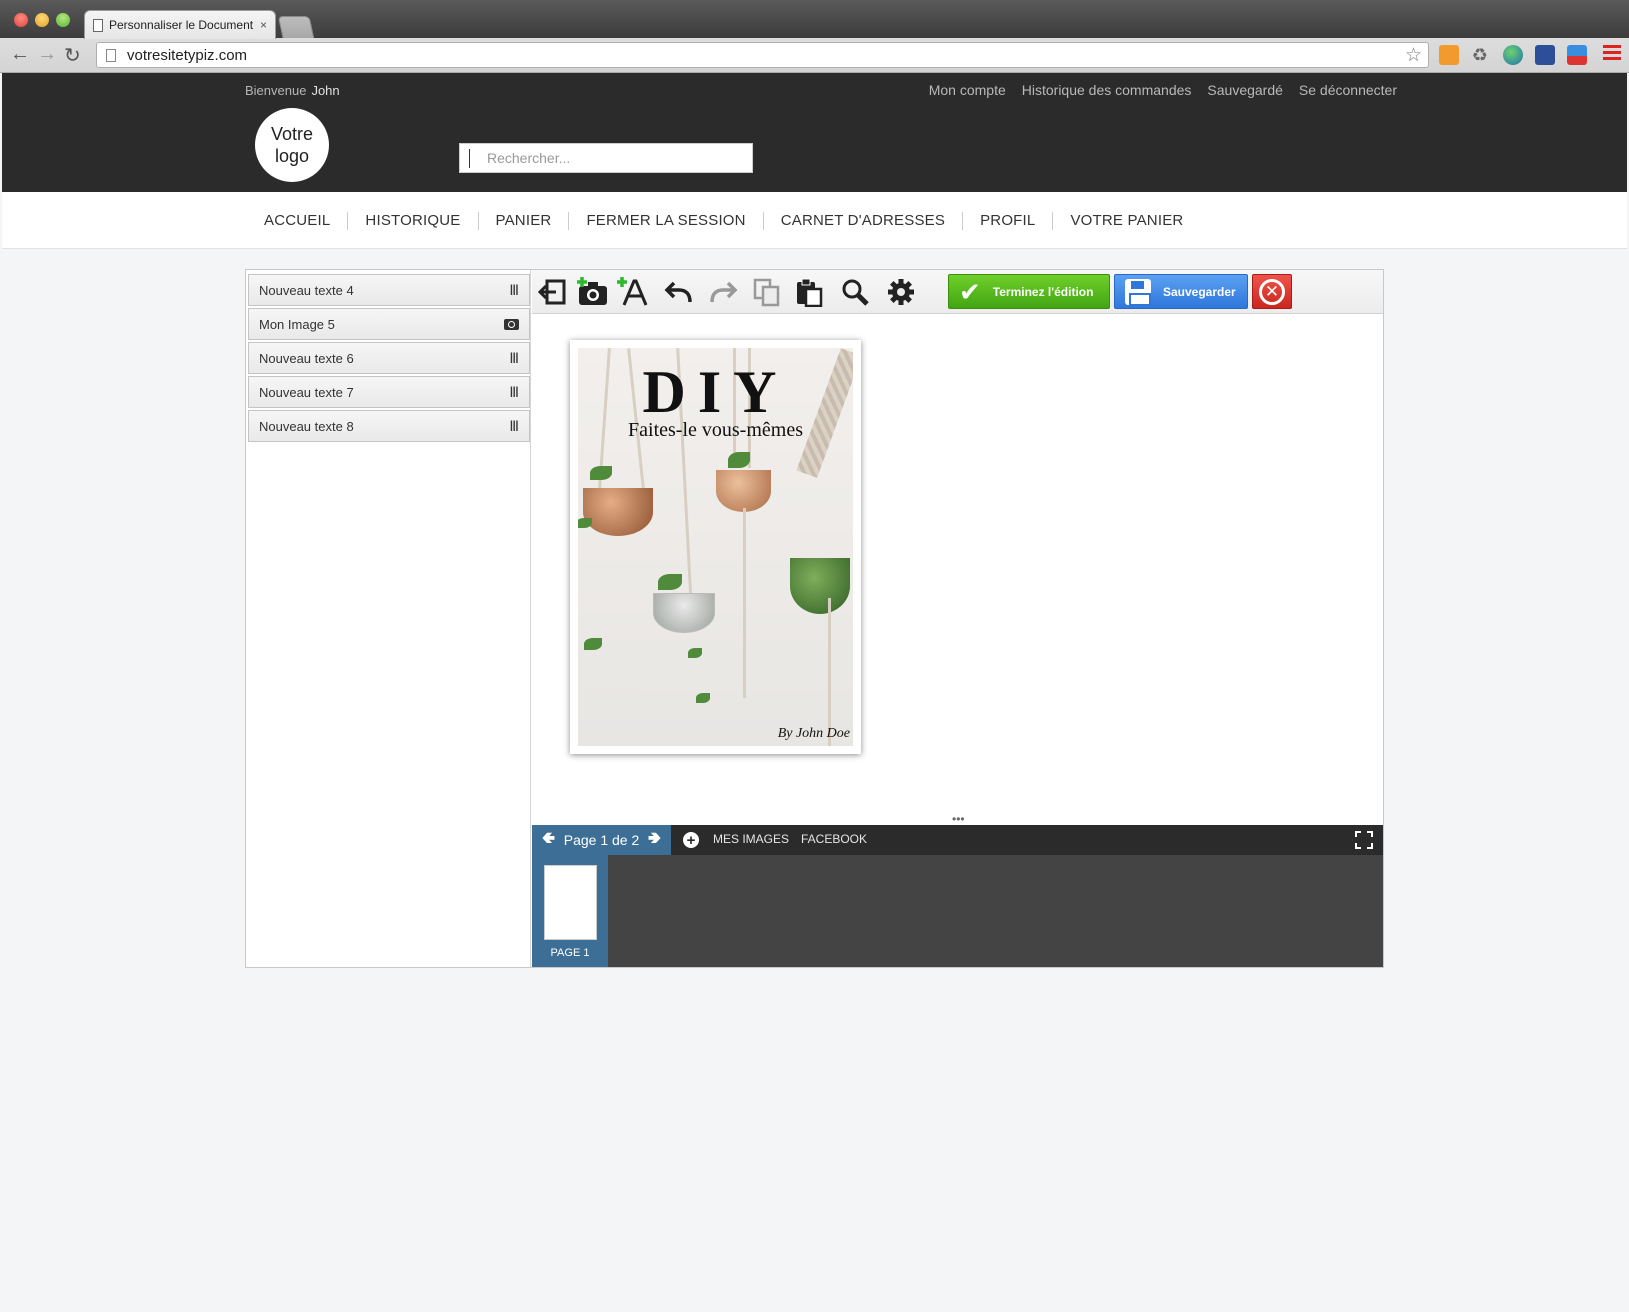 The image size is (1629, 1312). What do you see at coordinates (306, 358) in the screenshot?
I see `layer-label: Nouveau texte 6` at bounding box center [306, 358].